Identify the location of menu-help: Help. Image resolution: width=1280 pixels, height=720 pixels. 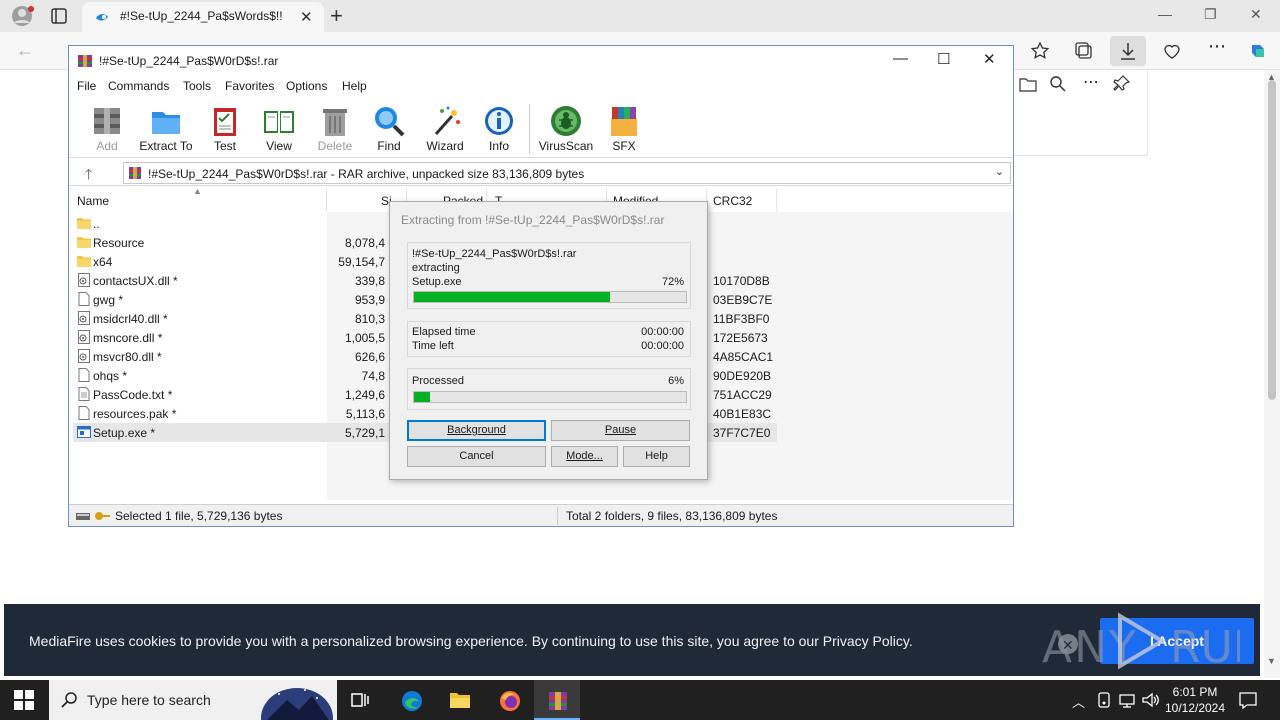
(354, 86).